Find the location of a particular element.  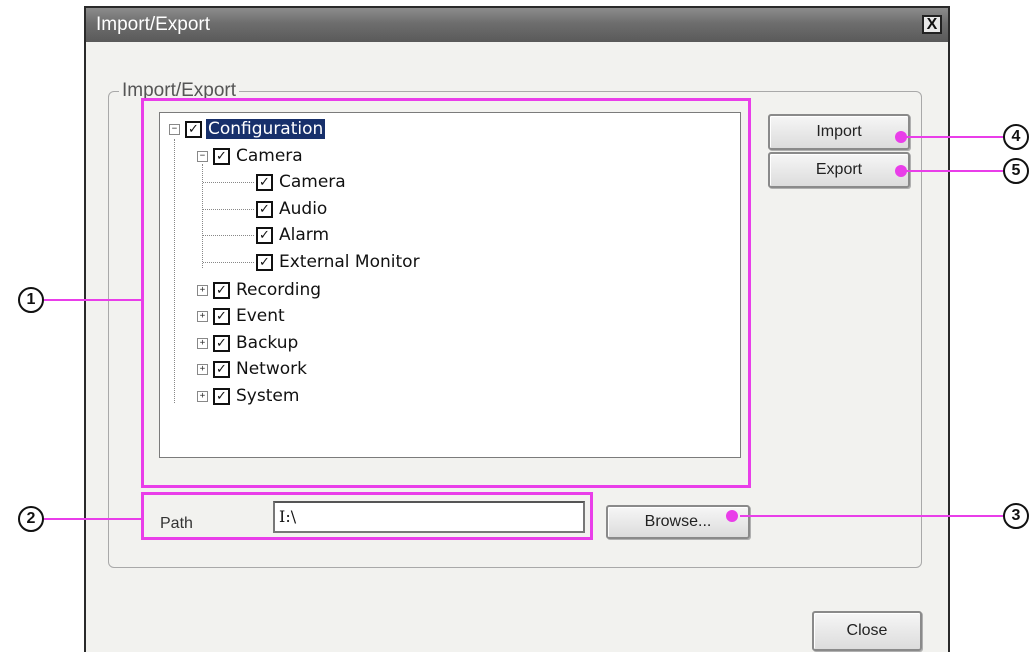

close-icon: X is located at coordinates (932, 24).